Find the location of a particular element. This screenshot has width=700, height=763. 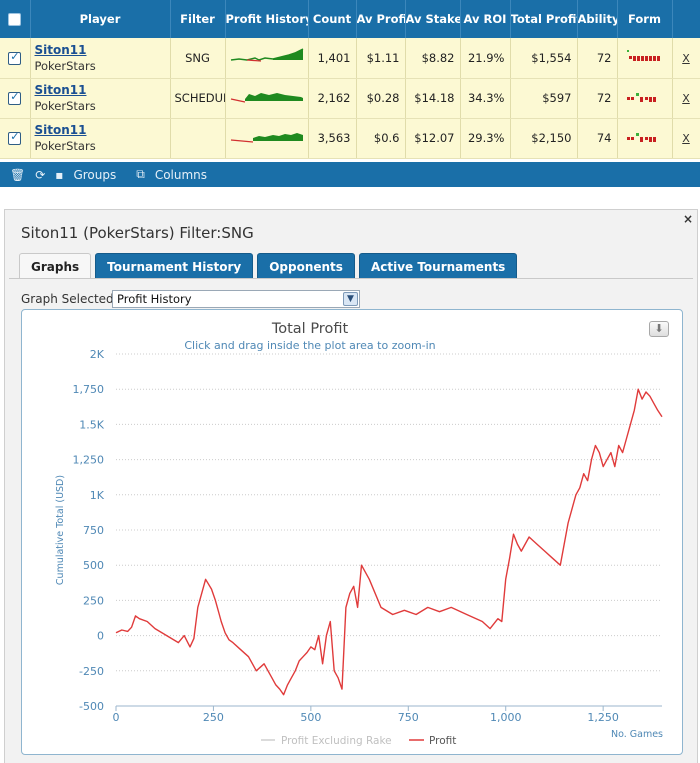

row-total-profit: $597 is located at coordinates (544, 98).